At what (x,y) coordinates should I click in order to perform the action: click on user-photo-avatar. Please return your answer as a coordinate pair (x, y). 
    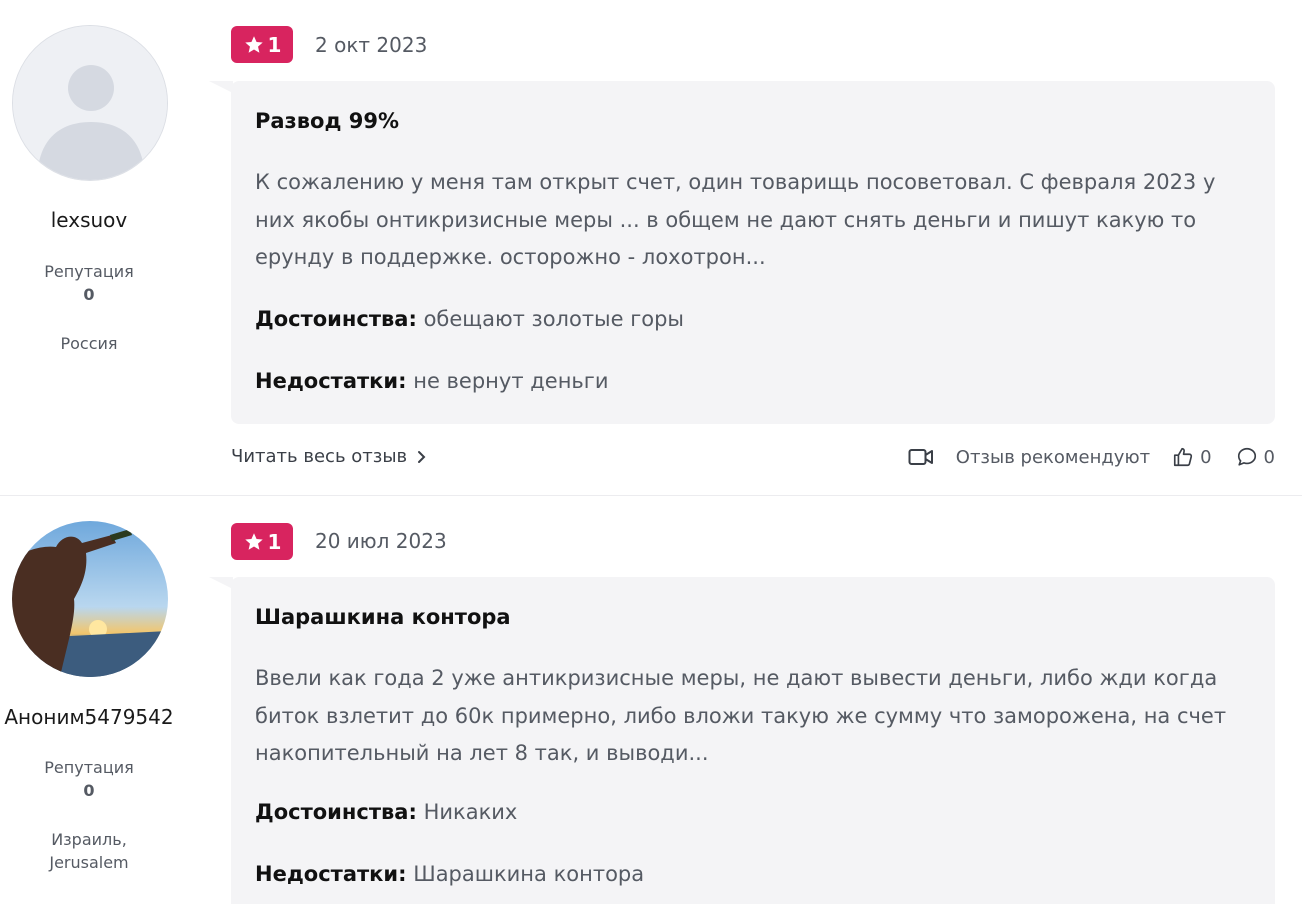
    Looking at the image, I should click on (90, 599).